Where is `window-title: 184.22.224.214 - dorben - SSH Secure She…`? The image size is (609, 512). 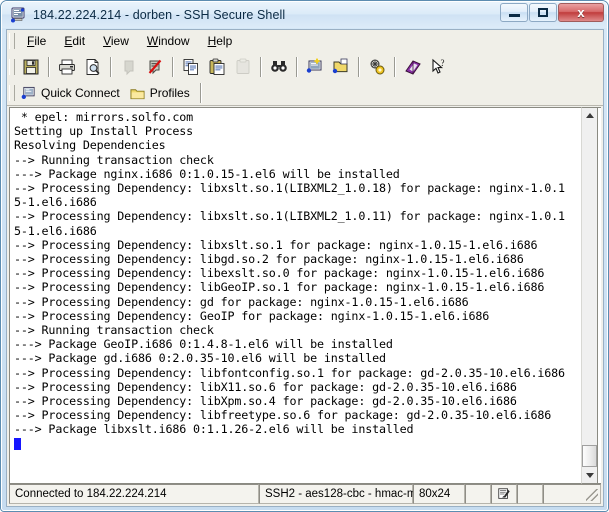 window-title: 184.22.224.214 - dorben - SSH Secure She… is located at coordinates (159, 15).